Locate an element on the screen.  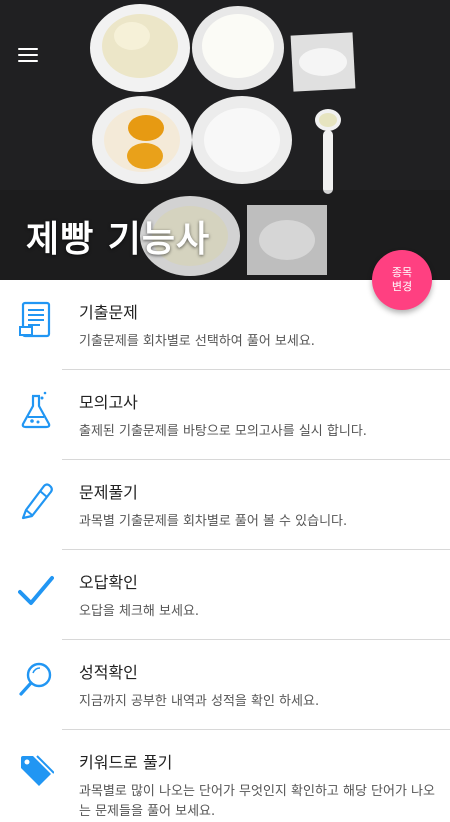
tag-icon is located at coordinates (37, 770).